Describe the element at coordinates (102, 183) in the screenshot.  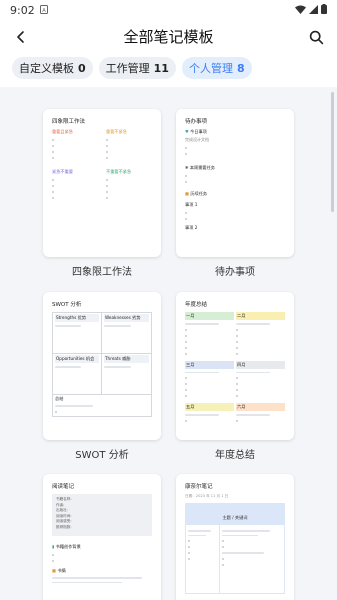
I see `template-thumbnail: 四象限工作法 重要且紧急 重要不紧急 紧急不重要 不重要不紧急` at that location.